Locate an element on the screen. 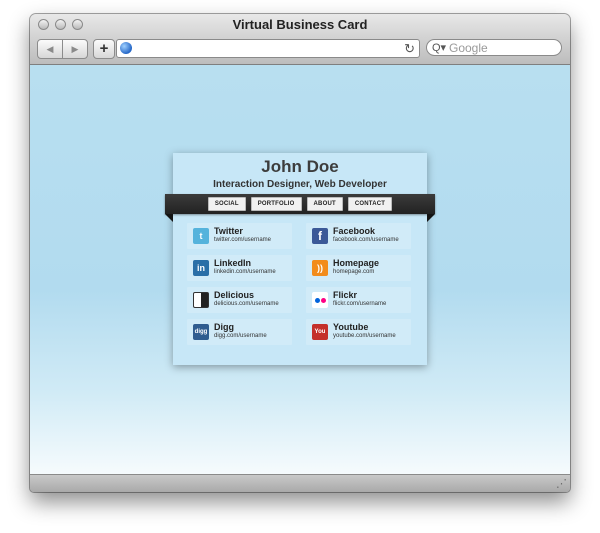 The image size is (600, 533). social-link-homepage: )) Homepage homepage.com is located at coordinates (358, 268).